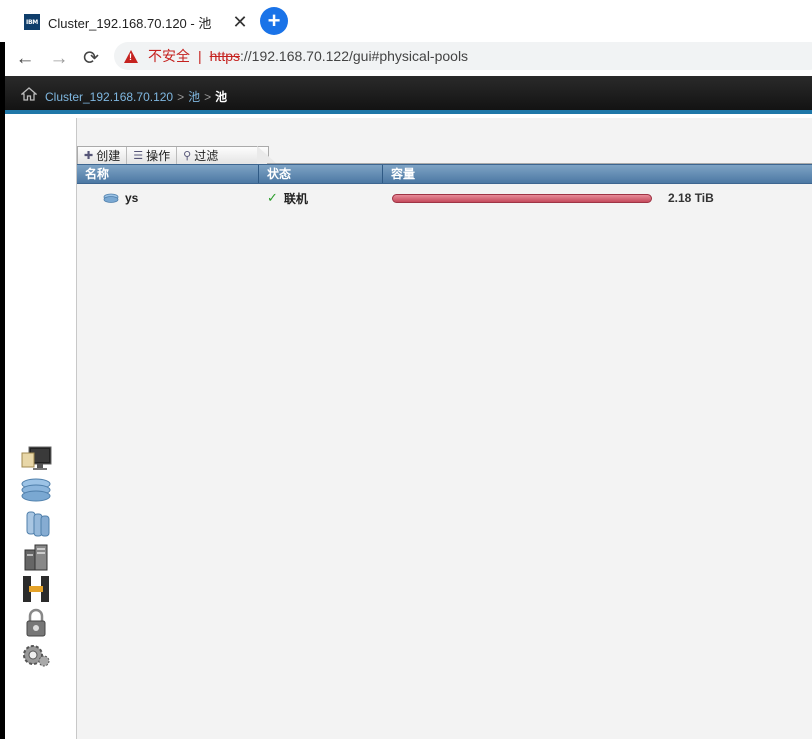 The width and height of the screenshot is (812, 739). What do you see at coordinates (169, 56) in the screenshot?
I see `security-label: 不安全` at bounding box center [169, 56].